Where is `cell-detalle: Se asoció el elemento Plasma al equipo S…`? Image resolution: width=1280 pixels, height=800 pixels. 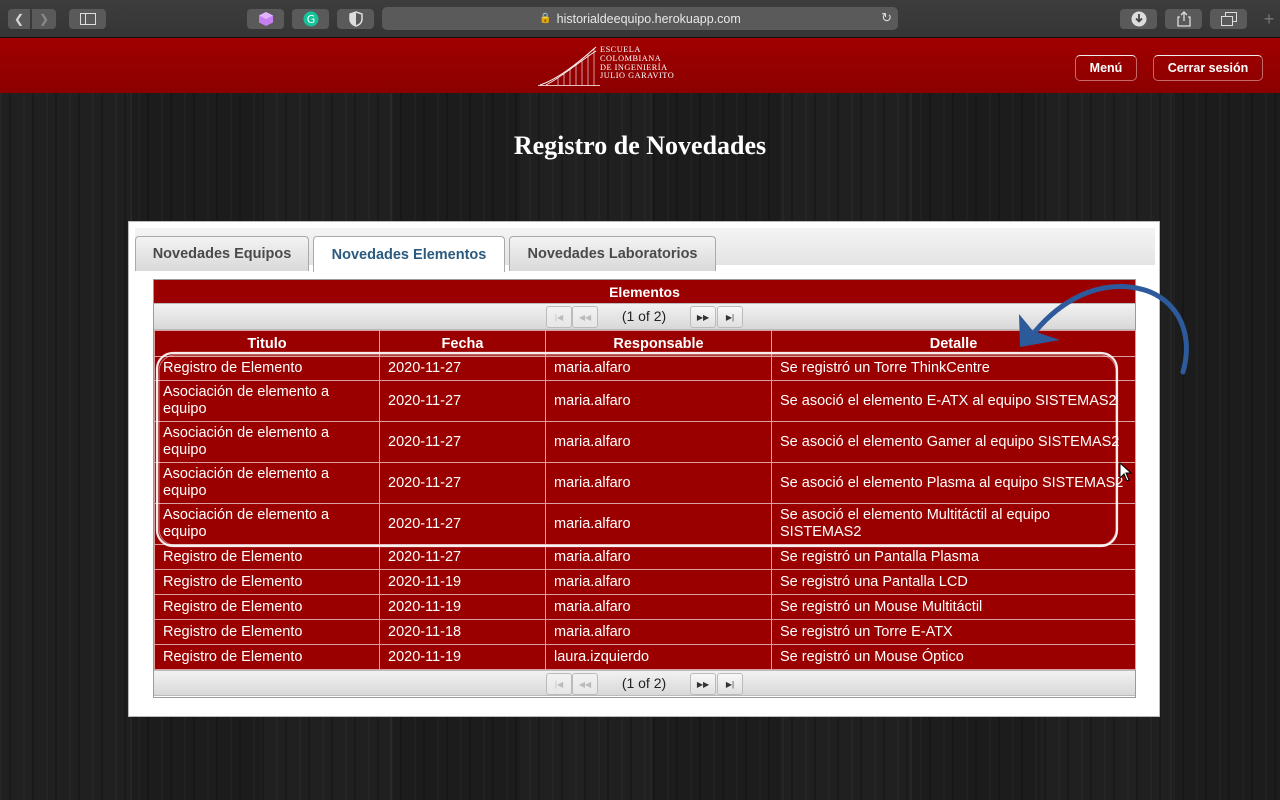 cell-detalle: Se asoció el elemento Plasma al equipo S… is located at coordinates (953, 483).